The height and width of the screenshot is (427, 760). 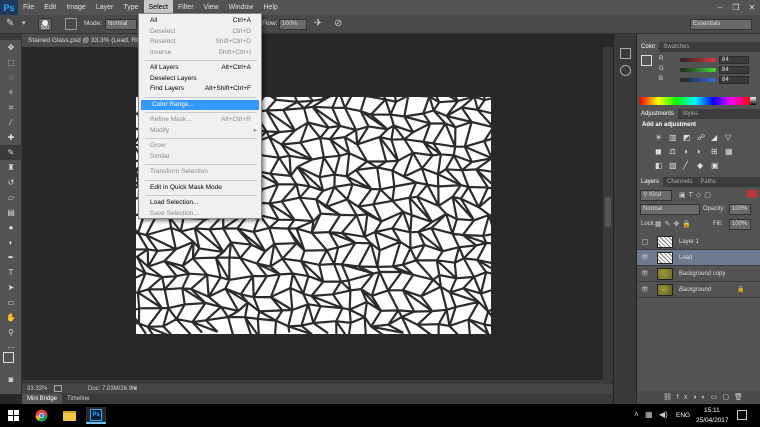 What do you see at coordinates (200, 68) in the screenshot?
I see `select-menu-item-all-layers: All Layers Alt+Ctrl+A` at bounding box center [200, 68].